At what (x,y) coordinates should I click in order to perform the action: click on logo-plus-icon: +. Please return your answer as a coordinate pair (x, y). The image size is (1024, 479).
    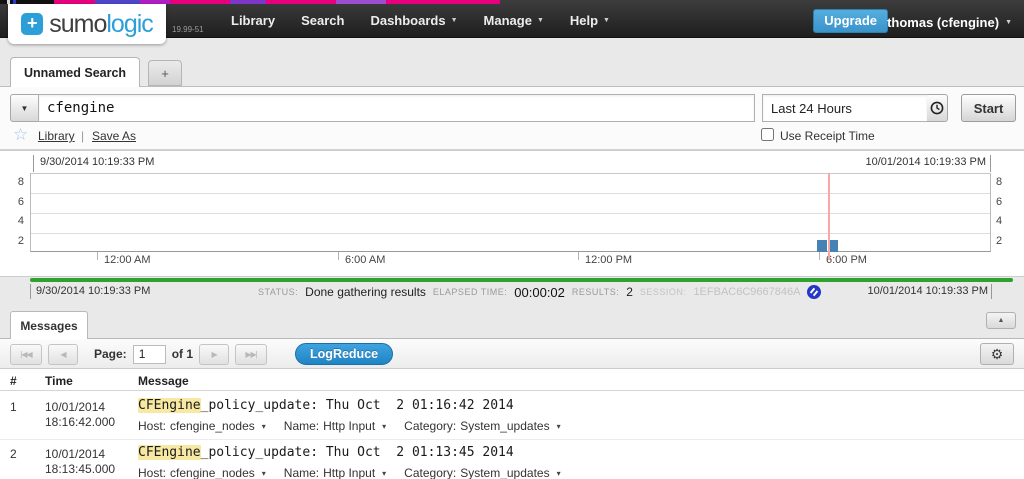
    Looking at the image, I should click on (32, 24).